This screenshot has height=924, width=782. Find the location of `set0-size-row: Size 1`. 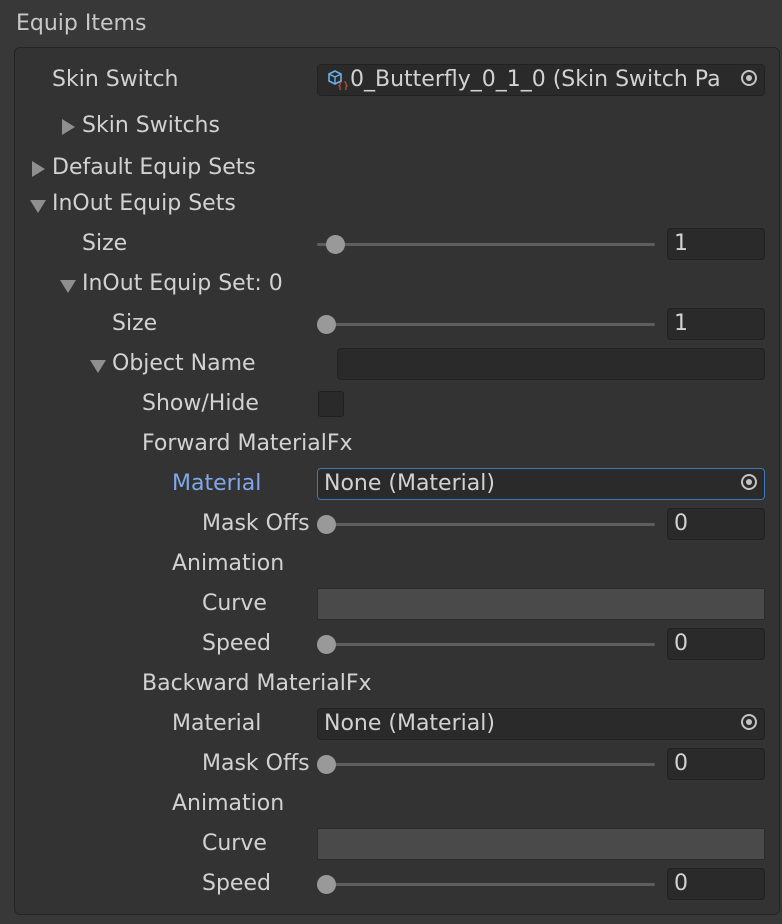

set0-size-row: Size 1 is located at coordinates (391, 324).